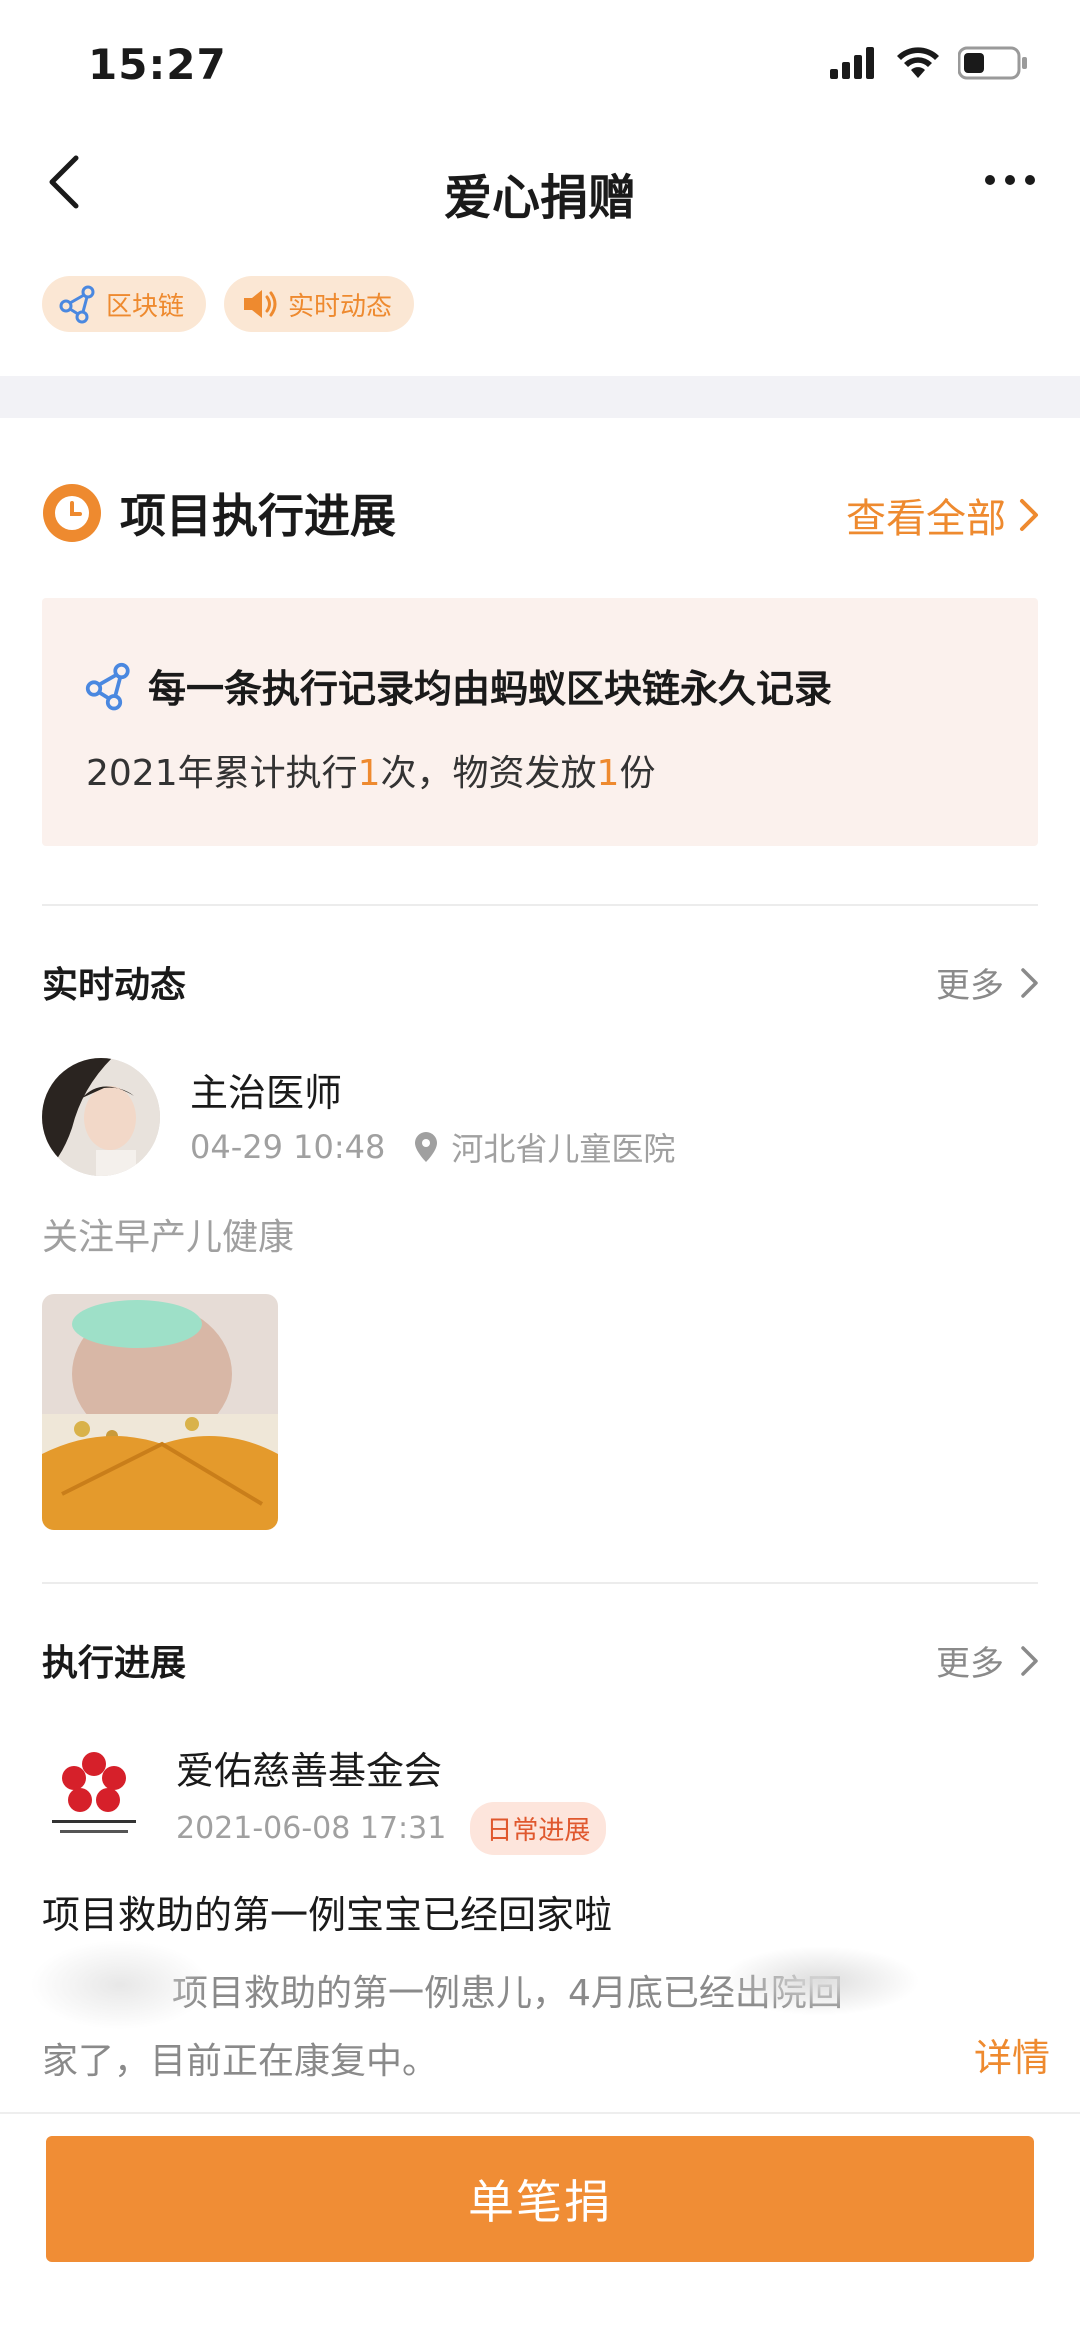  Describe the element at coordinates (637, 773) in the screenshot. I see `summary-suffix: 份` at that location.